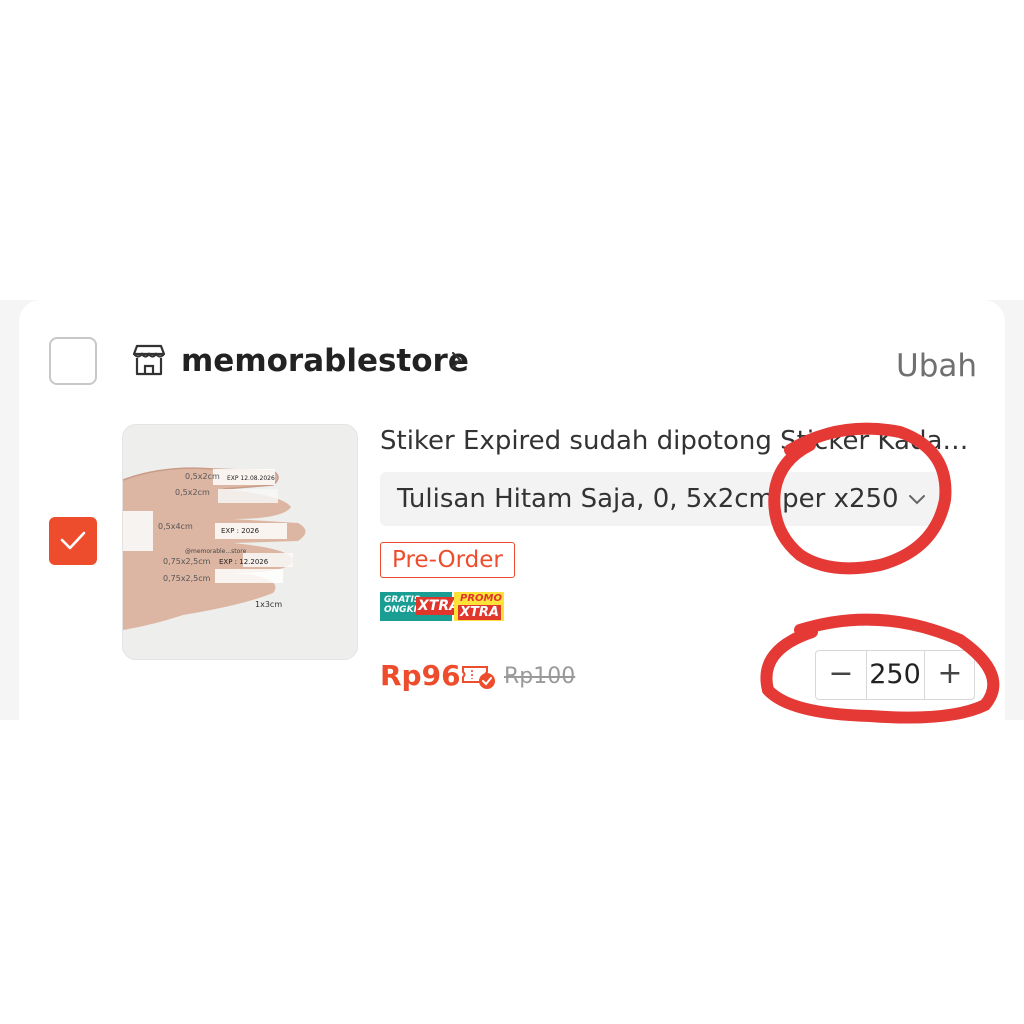 The width and height of the screenshot is (1024, 1024). I want to click on image-label: EXP 12.08.2026, so click(251, 478).